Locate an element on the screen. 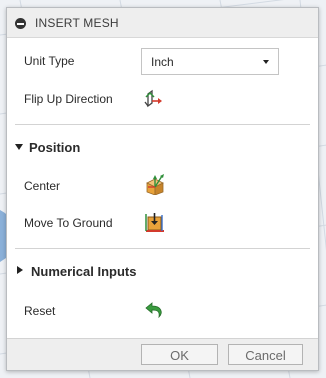  flip-up-direction-label: Flip Up Direction is located at coordinates (68, 99).